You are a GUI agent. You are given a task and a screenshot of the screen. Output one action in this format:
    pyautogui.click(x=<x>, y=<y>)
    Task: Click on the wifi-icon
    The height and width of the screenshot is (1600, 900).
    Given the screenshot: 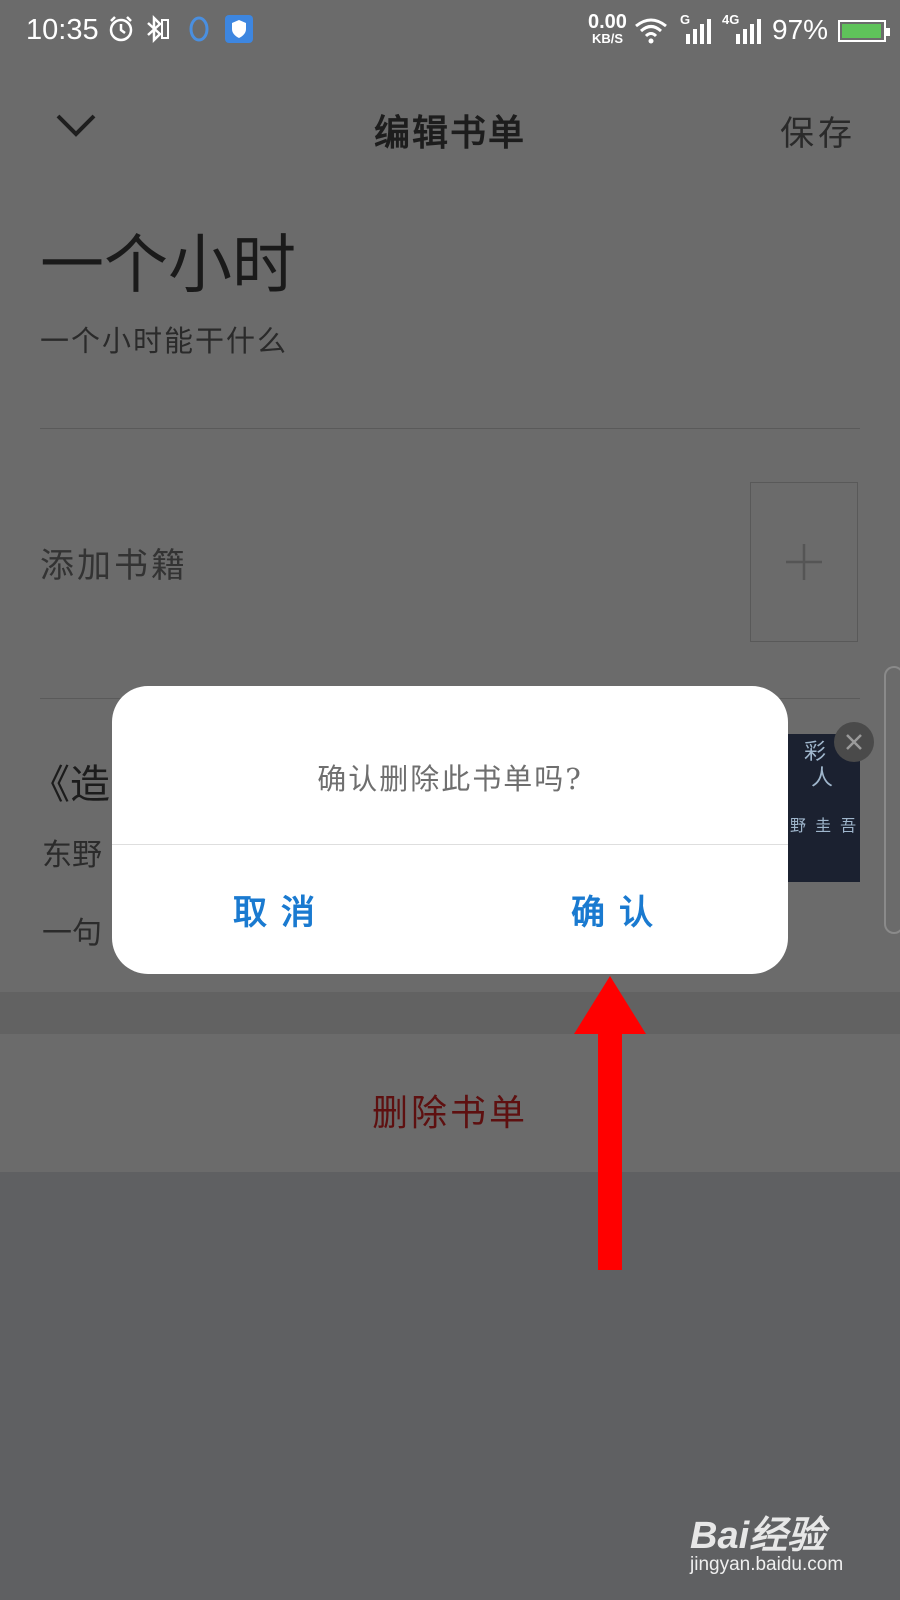 What is the action you would take?
    pyautogui.click(x=651, y=31)
    